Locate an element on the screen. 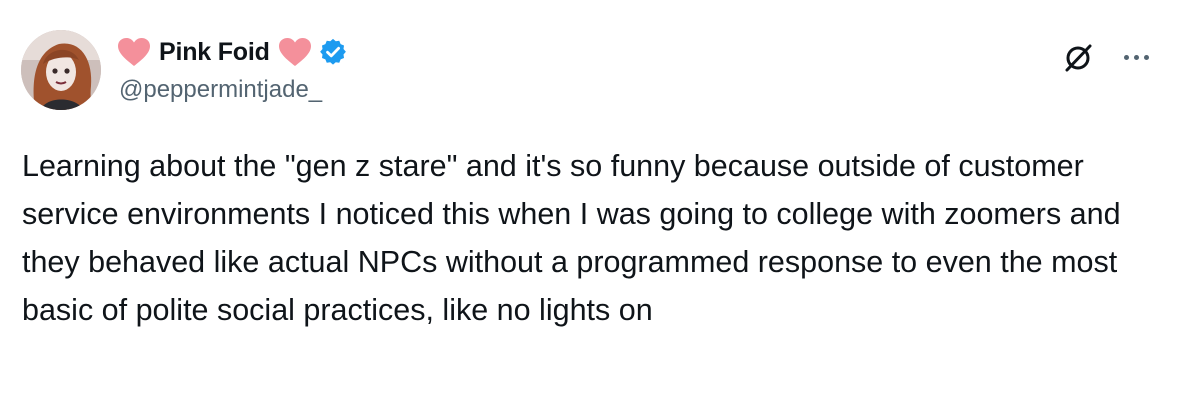 This screenshot has width=1184, height=400. author-name-row: Pink Foid is located at coordinates (232, 52).